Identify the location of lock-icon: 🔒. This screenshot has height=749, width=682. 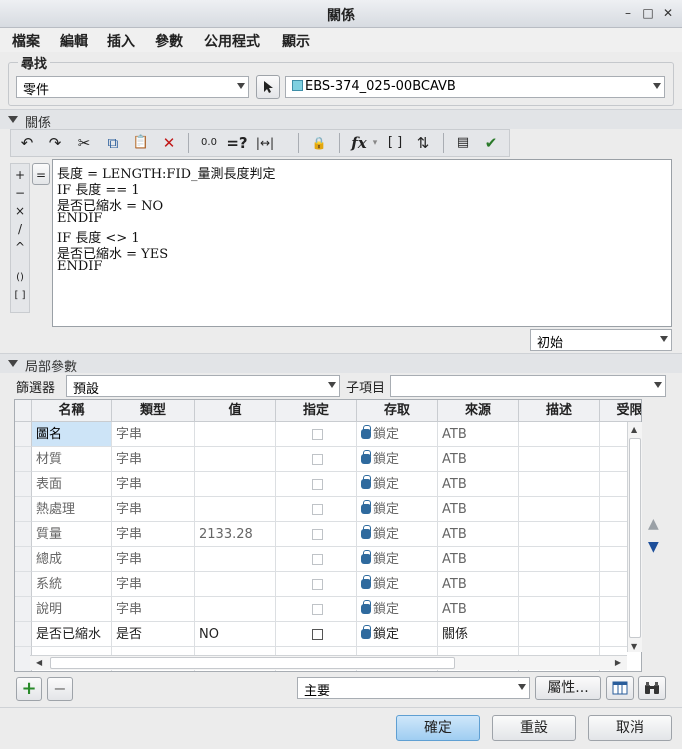
(319, 143).